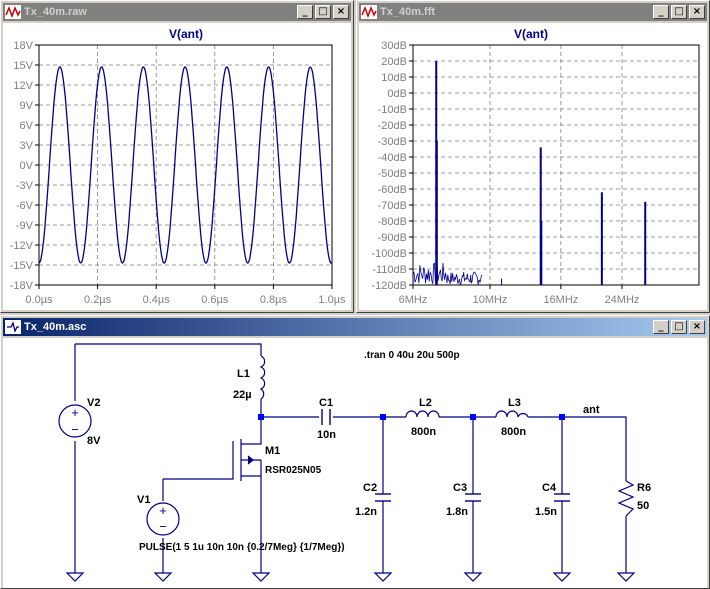 Image resolution: width=710 pixels, height=589 pixels. Describe the element at coordinates (423, 432) in the screenshot. I see `l2-value: 800n` at that location.